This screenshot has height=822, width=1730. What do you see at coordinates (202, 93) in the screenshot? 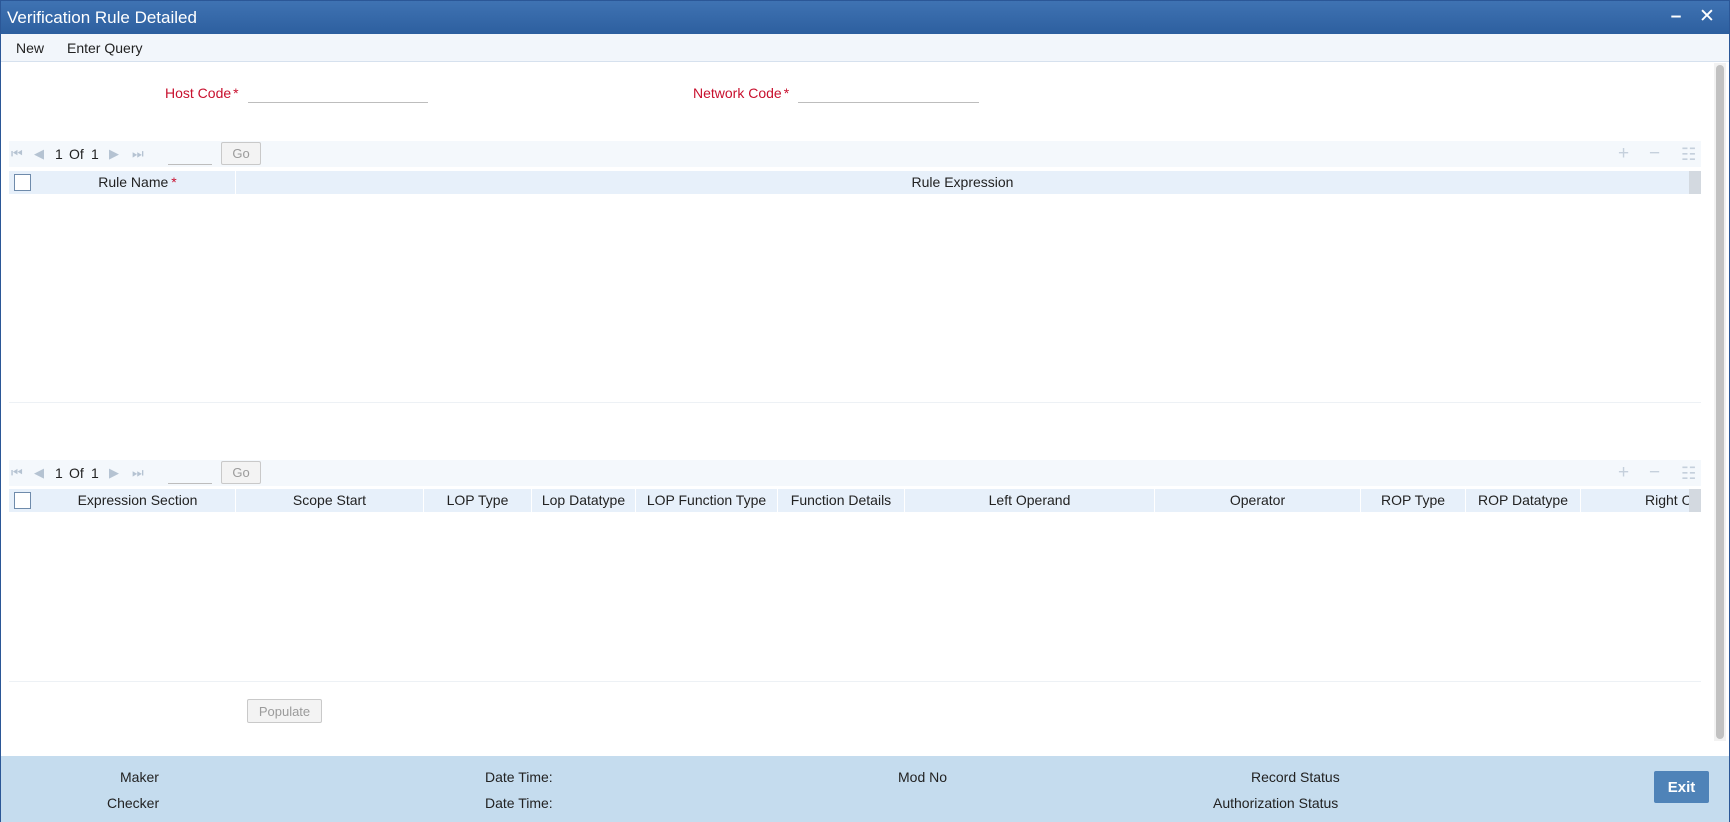
I see `host-code-label: Host Code *` at bounding box center [202, 93].